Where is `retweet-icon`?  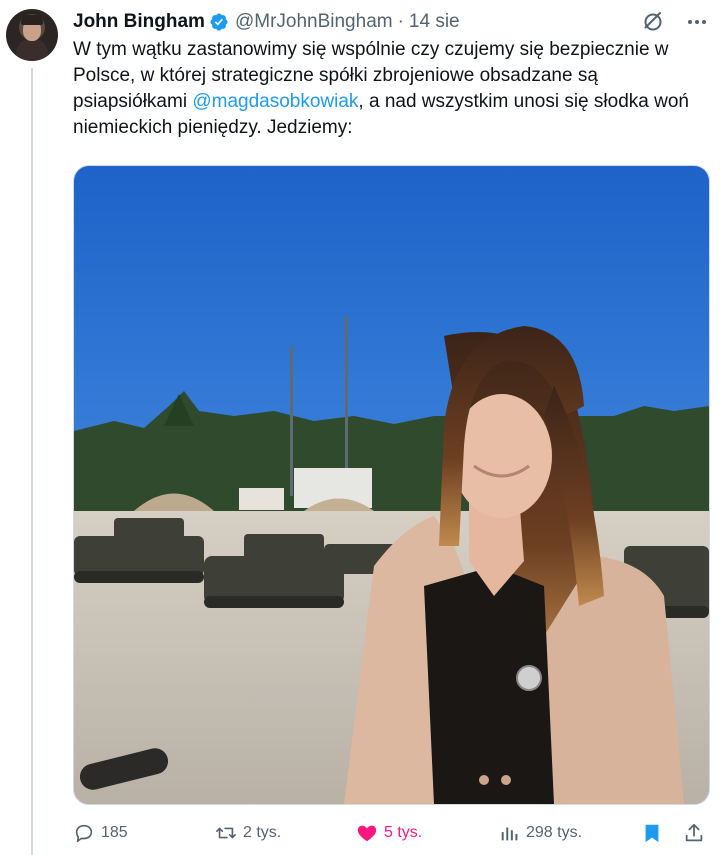 retweet-icon is located at coordinates (226, 833).